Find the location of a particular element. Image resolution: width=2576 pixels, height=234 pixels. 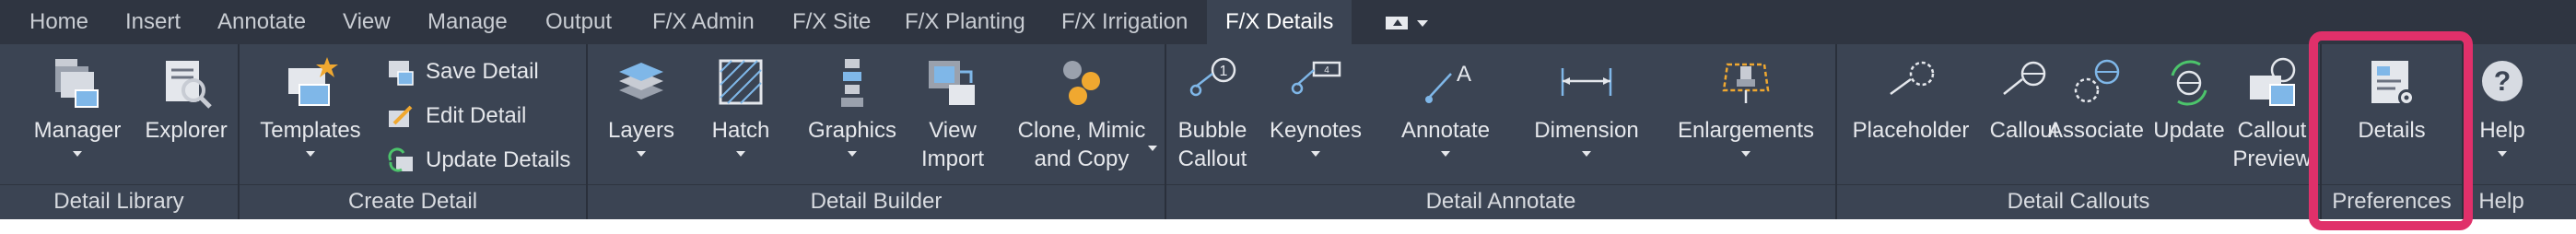

explorer-label: Explorer is located at coordinates (186, 130).